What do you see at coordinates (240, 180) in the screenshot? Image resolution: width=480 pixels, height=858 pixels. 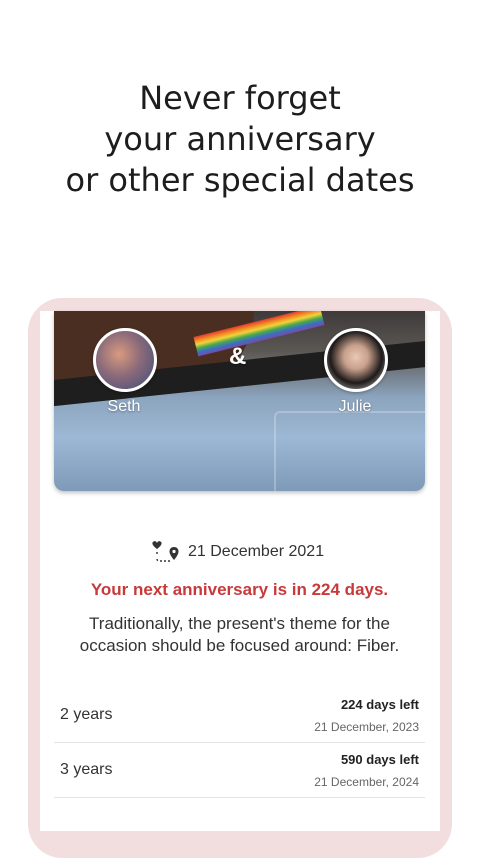 I see `headline-line-3: or other special dates` at bounding box center [240, 180].